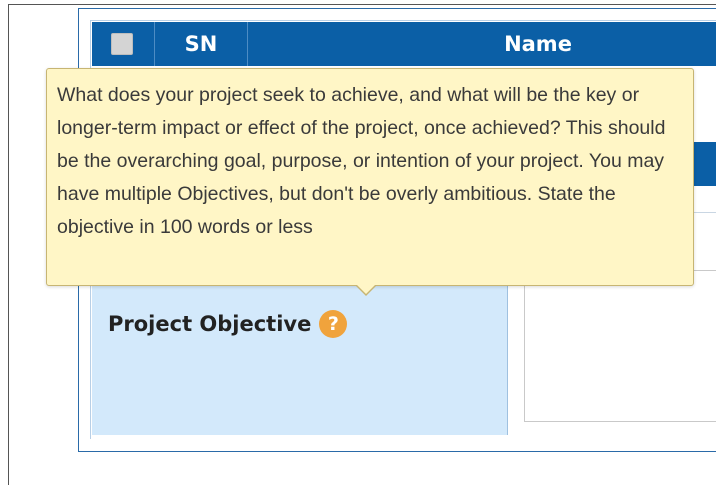  I want to click on tooltip-arrow-fill, so click(366, 289).